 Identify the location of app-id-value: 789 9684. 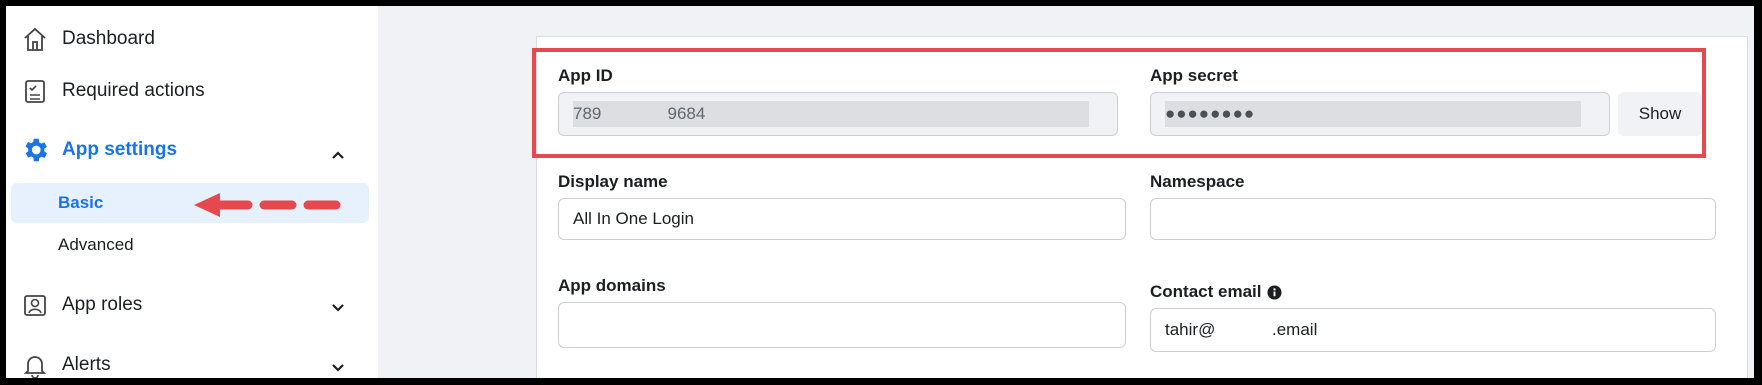
(831, 114).